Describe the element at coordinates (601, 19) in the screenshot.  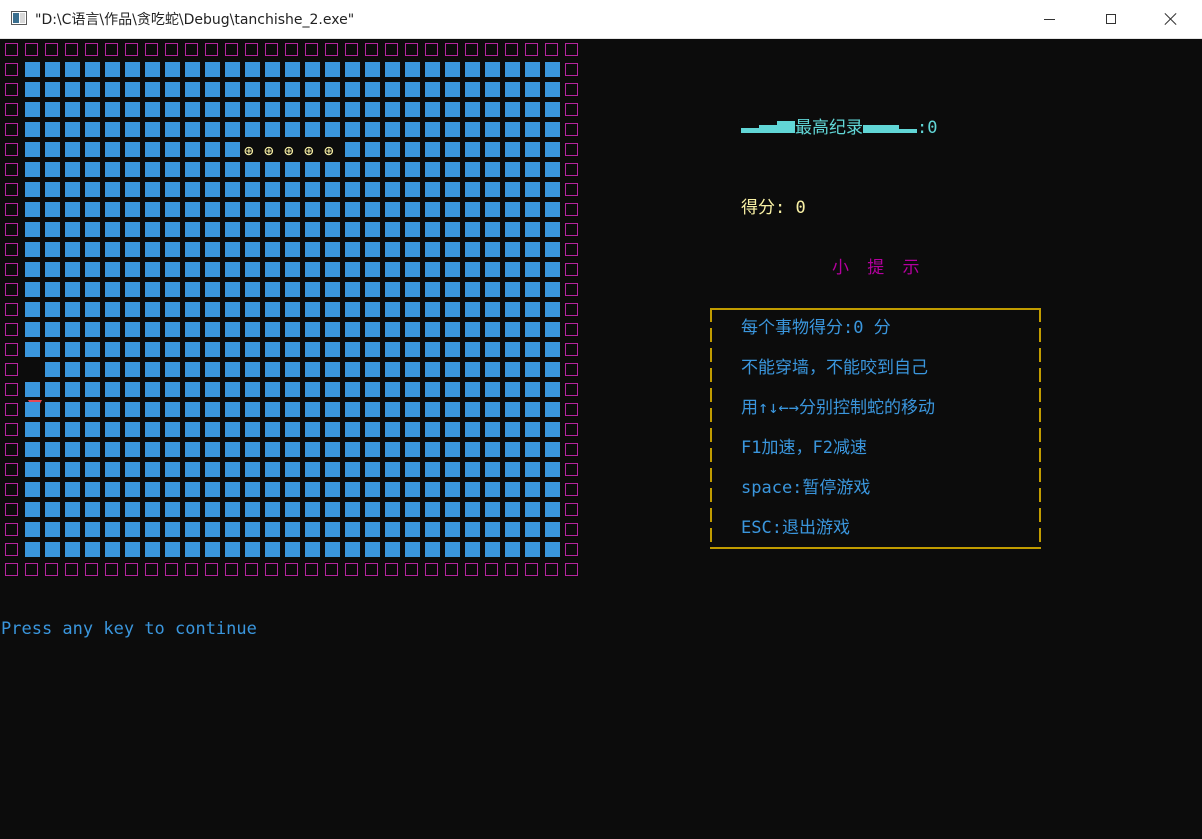
I see `title-bar: "D:\C语言\作品\贪吃蛇\Debug\tanchishe_2.exe"` at that location.